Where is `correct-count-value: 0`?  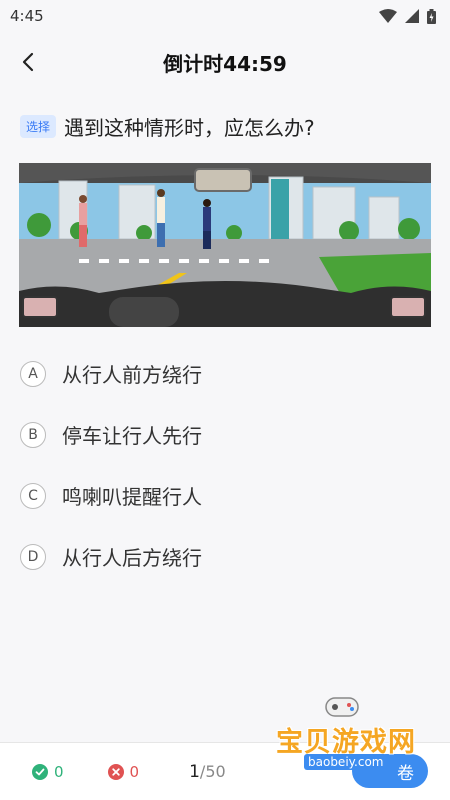
correct-count-value: 0 is located at coordinates (59, 771).